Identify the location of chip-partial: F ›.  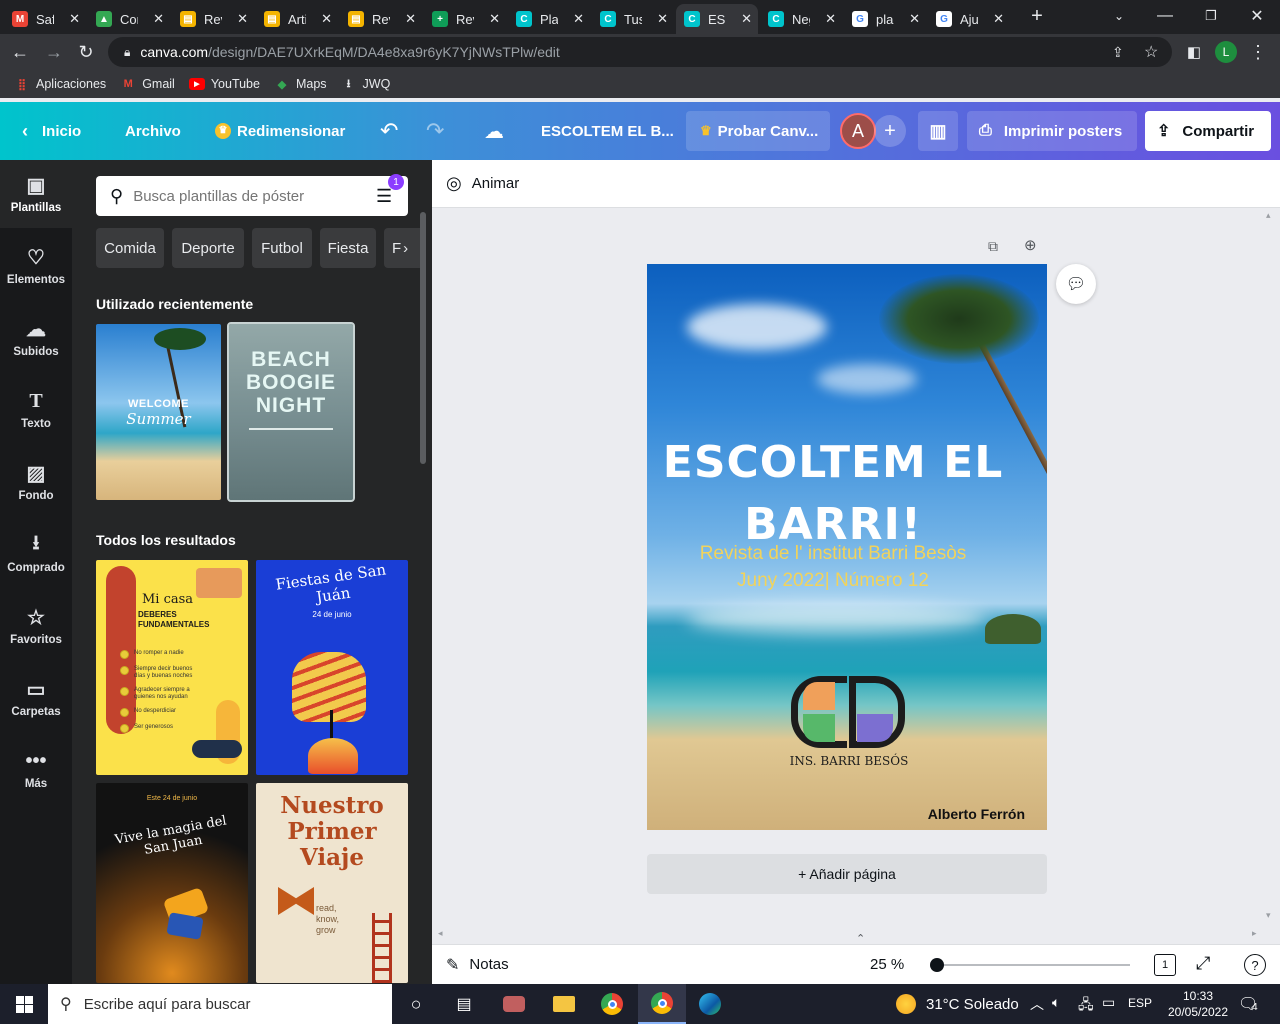
(404, 248).